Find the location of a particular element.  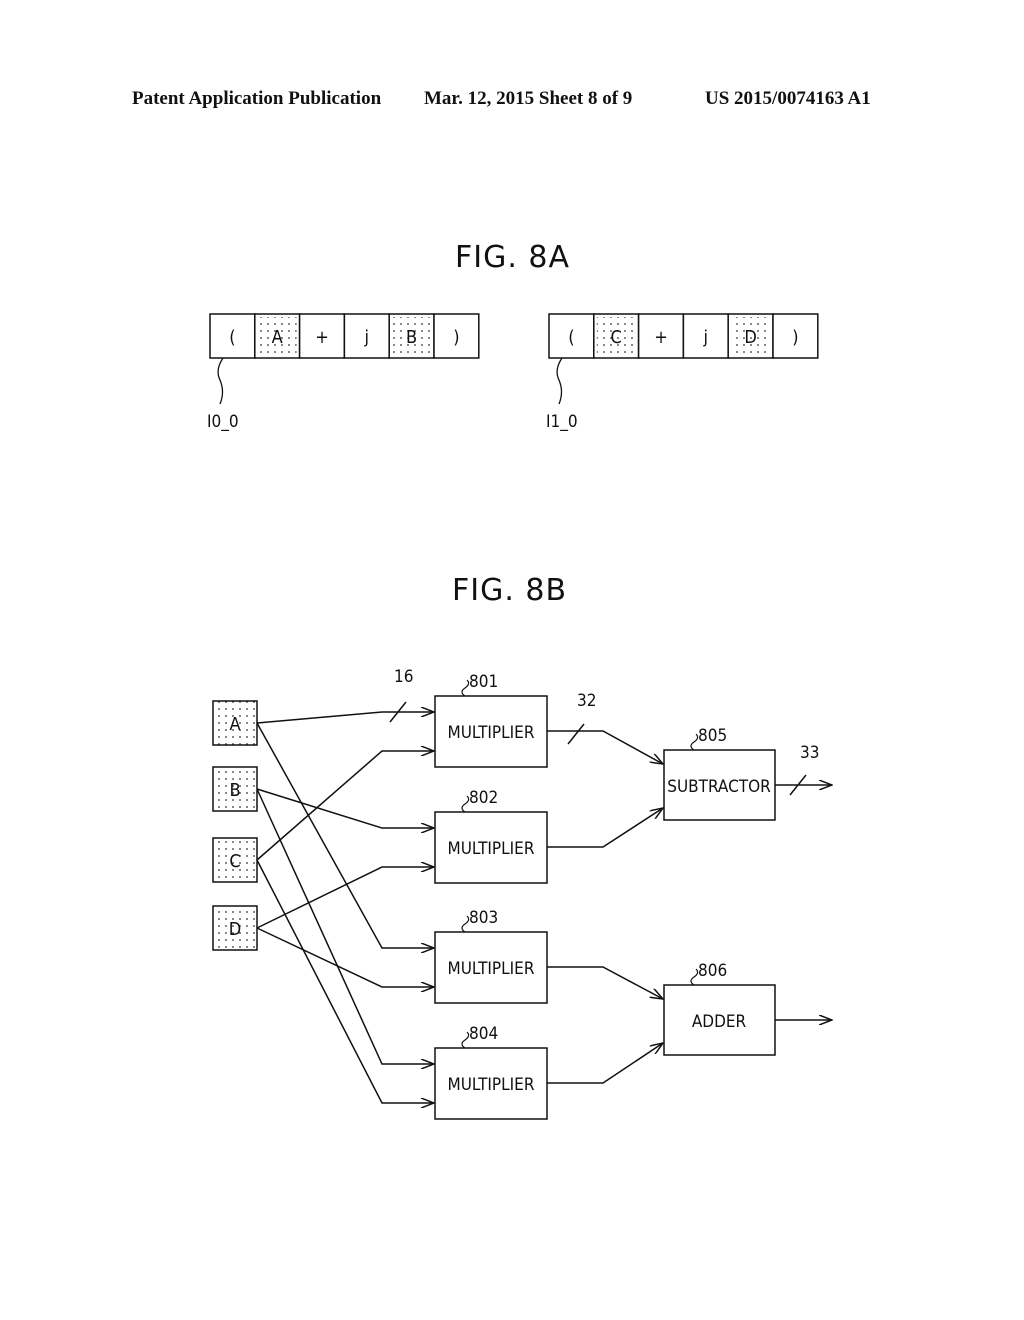

bus-width-output: 33 is located at coordinates (809, 753).